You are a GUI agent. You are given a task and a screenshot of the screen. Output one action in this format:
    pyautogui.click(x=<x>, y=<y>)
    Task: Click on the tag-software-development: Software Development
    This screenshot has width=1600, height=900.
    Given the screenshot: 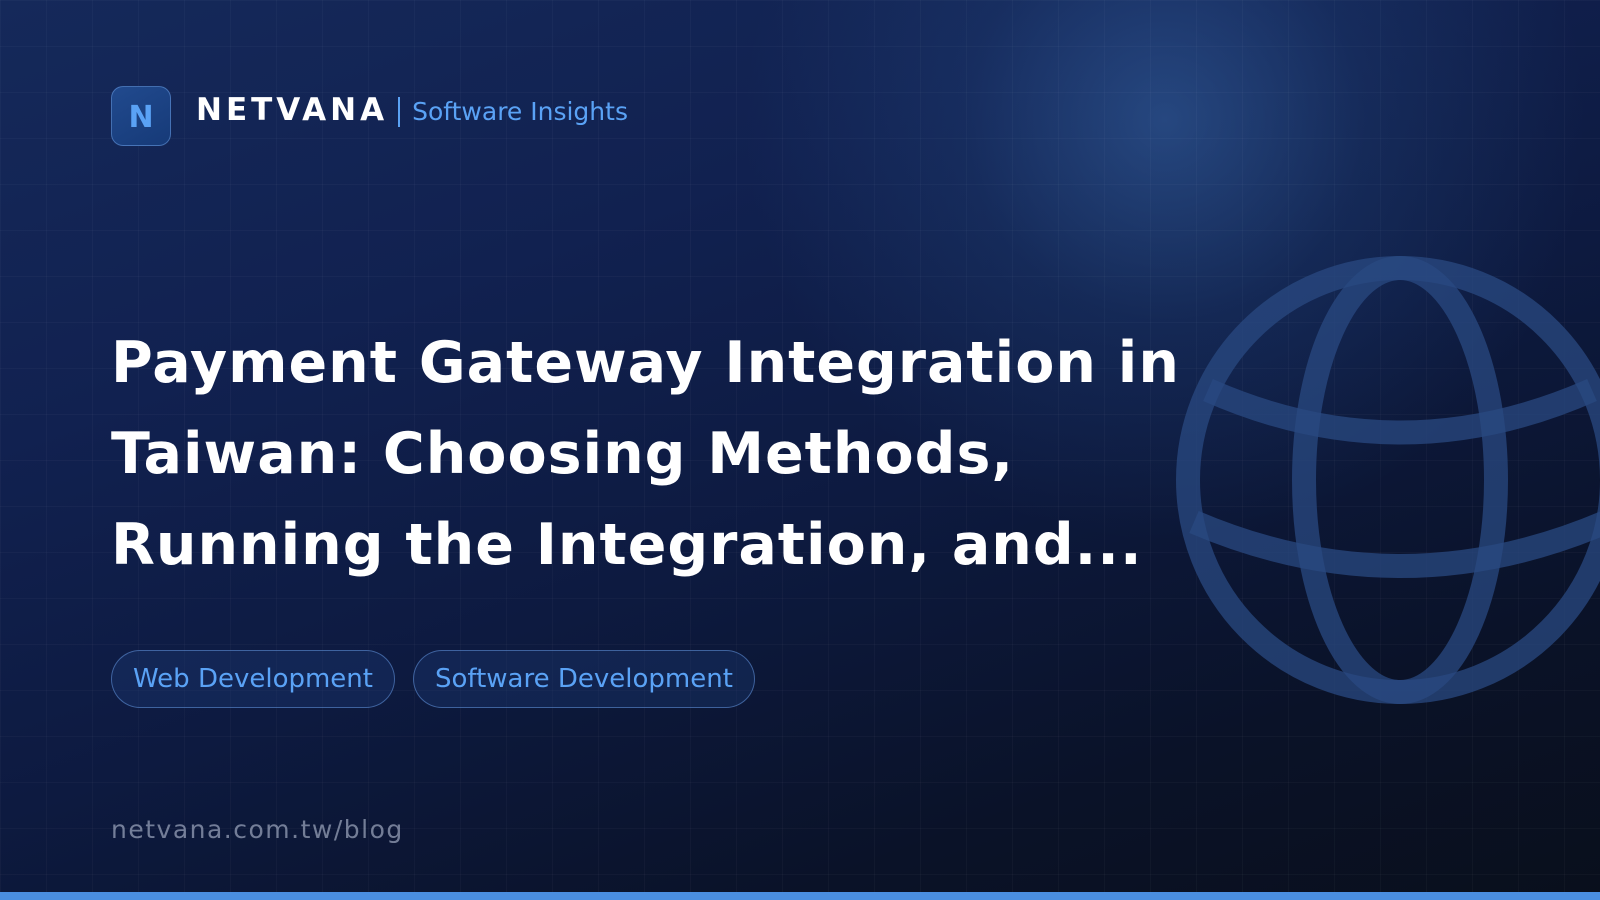 What is the action you would take?
    pyautogui.click(x=583, y=679)
    